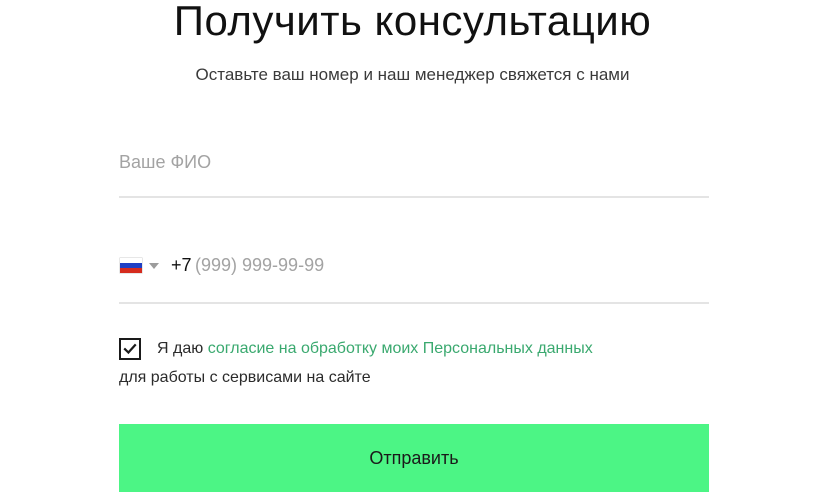  I want to click on full-name-input, so click(409, 162).